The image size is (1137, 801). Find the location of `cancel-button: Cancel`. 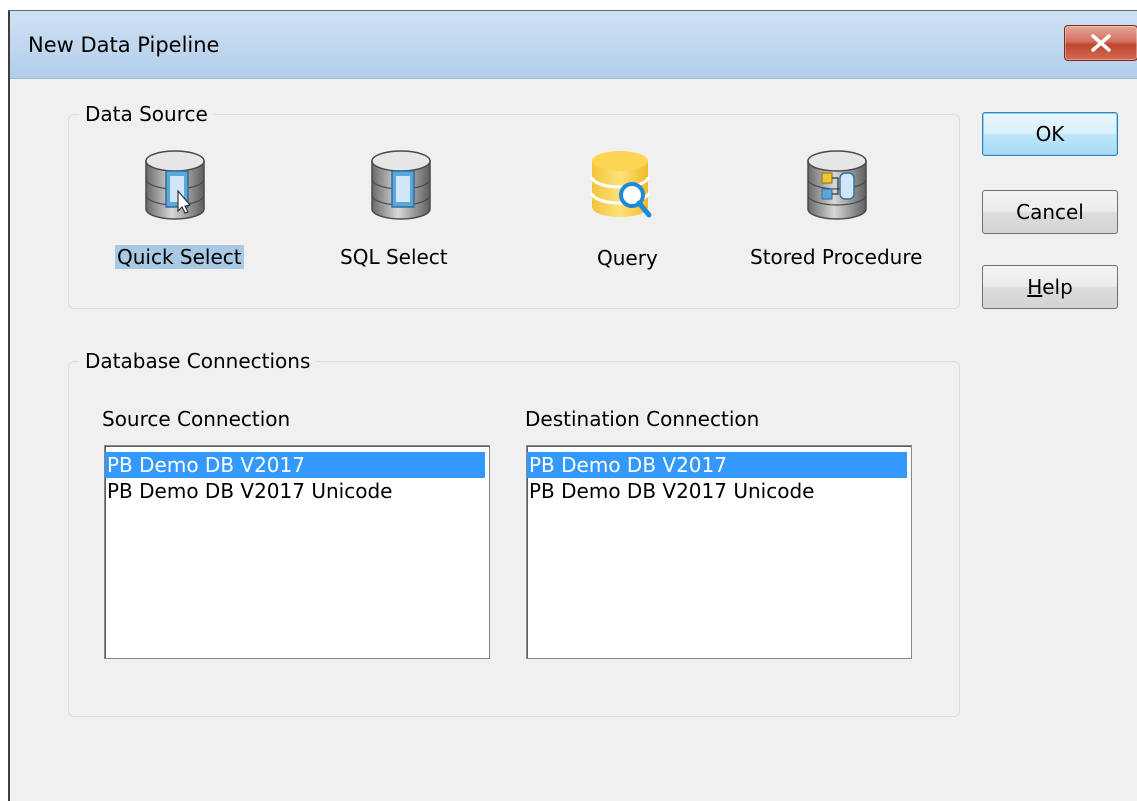

cancel-button: Cancel is located at coordinates (1050, 212).